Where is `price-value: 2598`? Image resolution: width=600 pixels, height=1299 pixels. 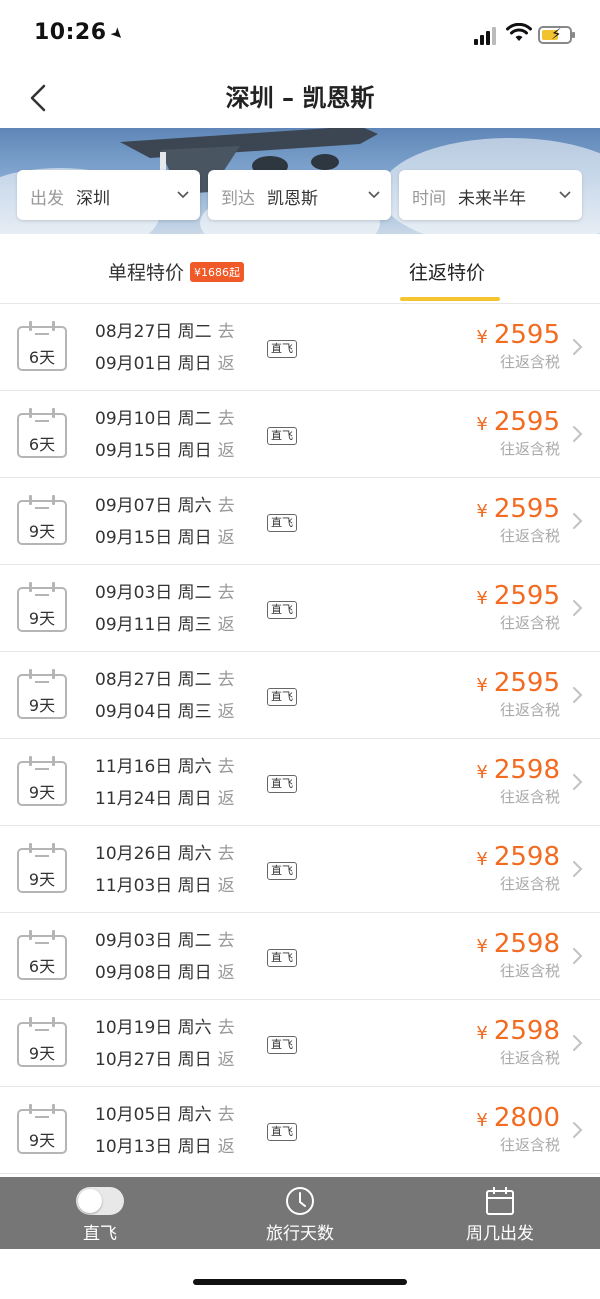
price-value: 2598 is located at coordinates (526, 944).